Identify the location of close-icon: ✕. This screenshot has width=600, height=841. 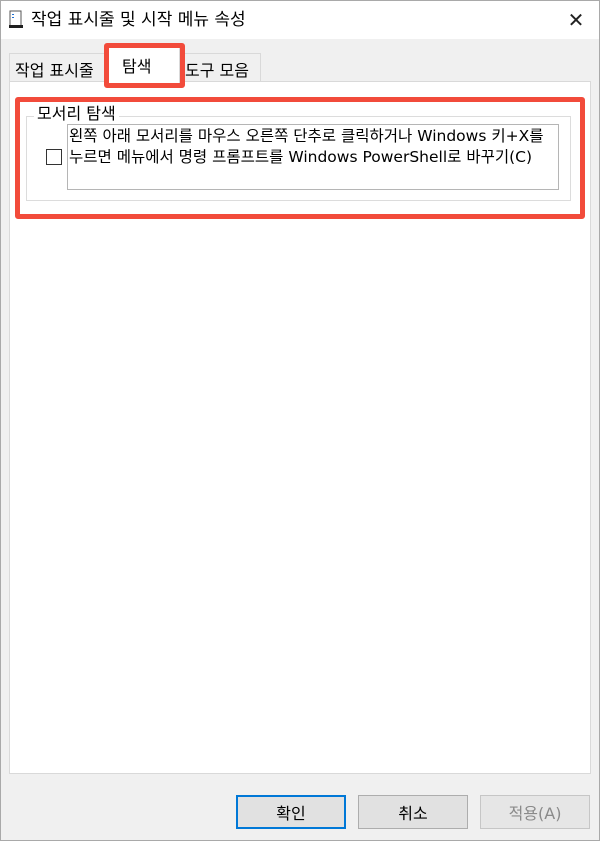
(576, 20).